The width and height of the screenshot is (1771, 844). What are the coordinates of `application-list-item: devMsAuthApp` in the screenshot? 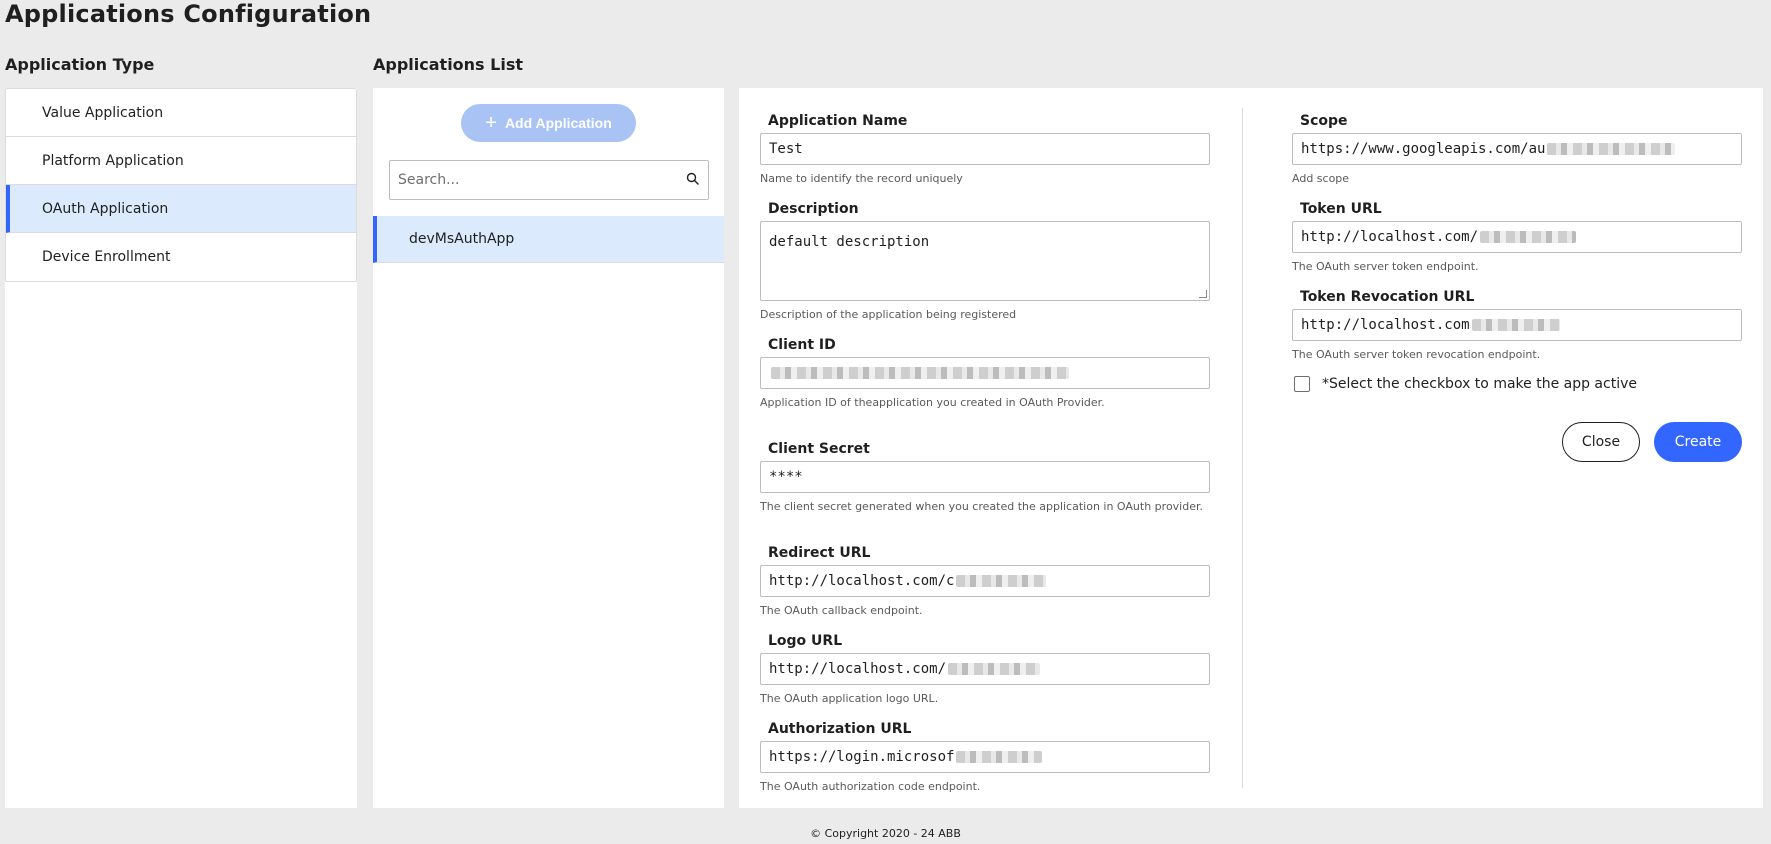 It's located at (548, 239).